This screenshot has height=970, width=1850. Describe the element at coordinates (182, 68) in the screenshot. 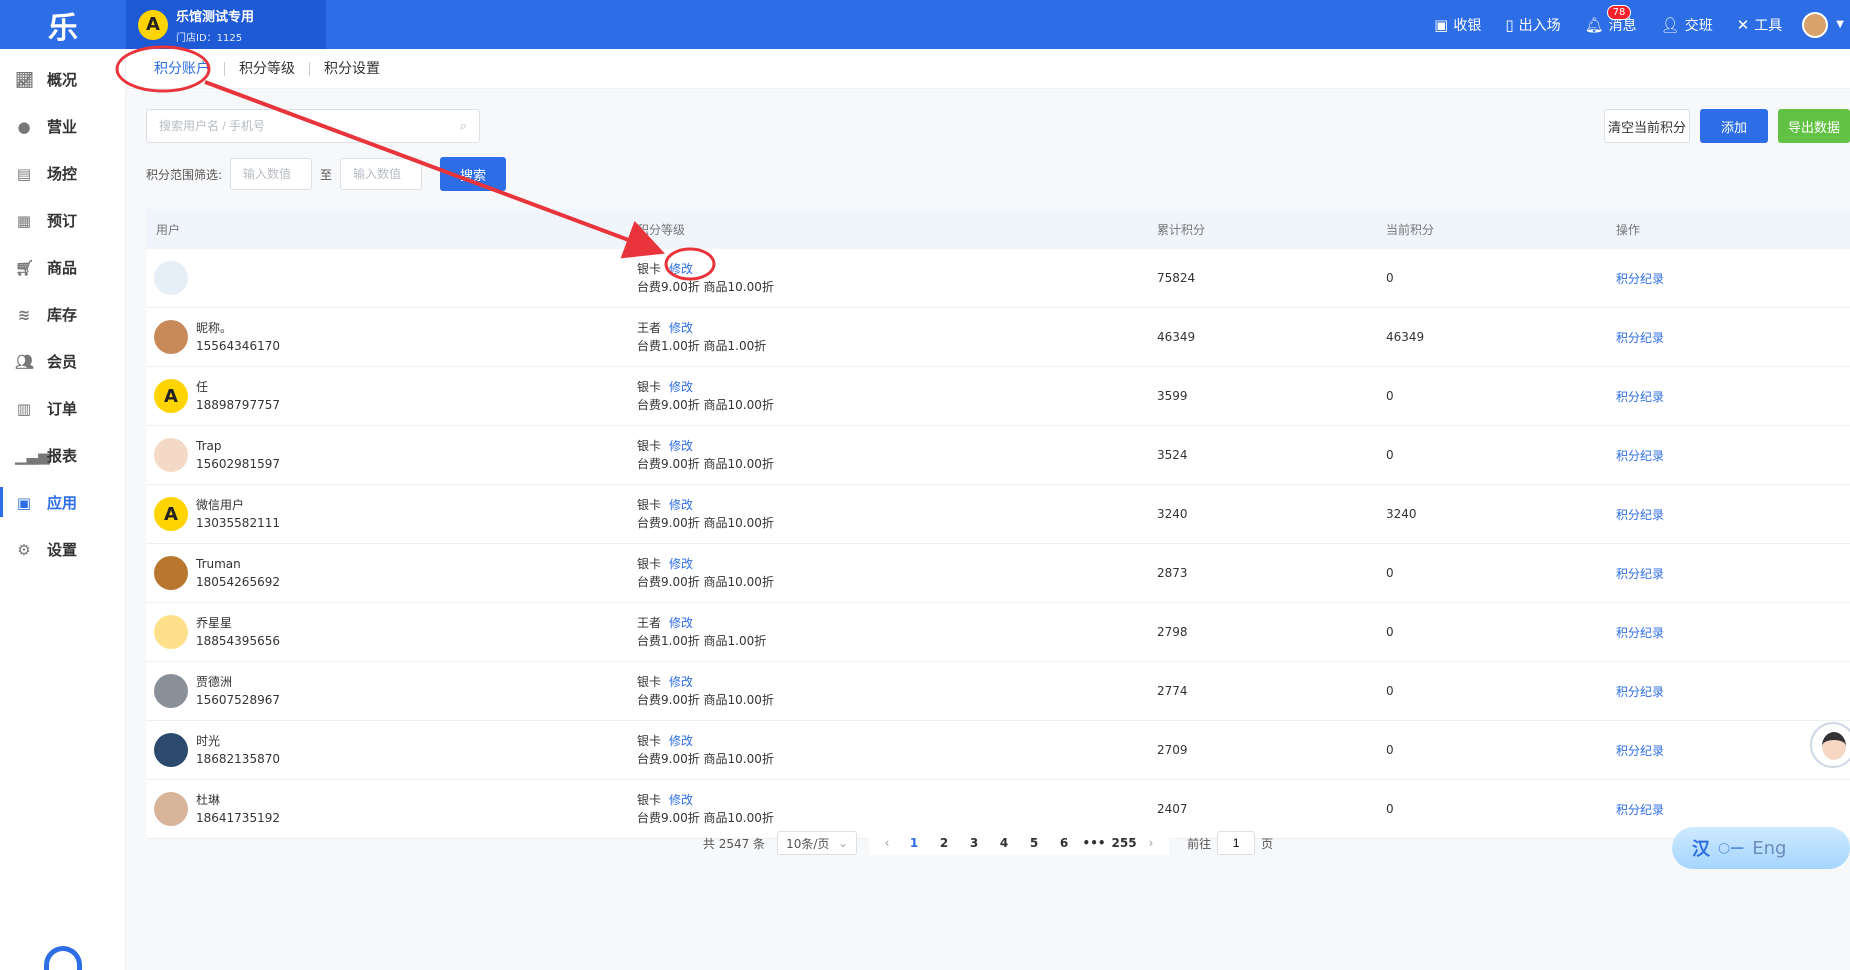

I see `tab-points-account: 积分账户` at that location.